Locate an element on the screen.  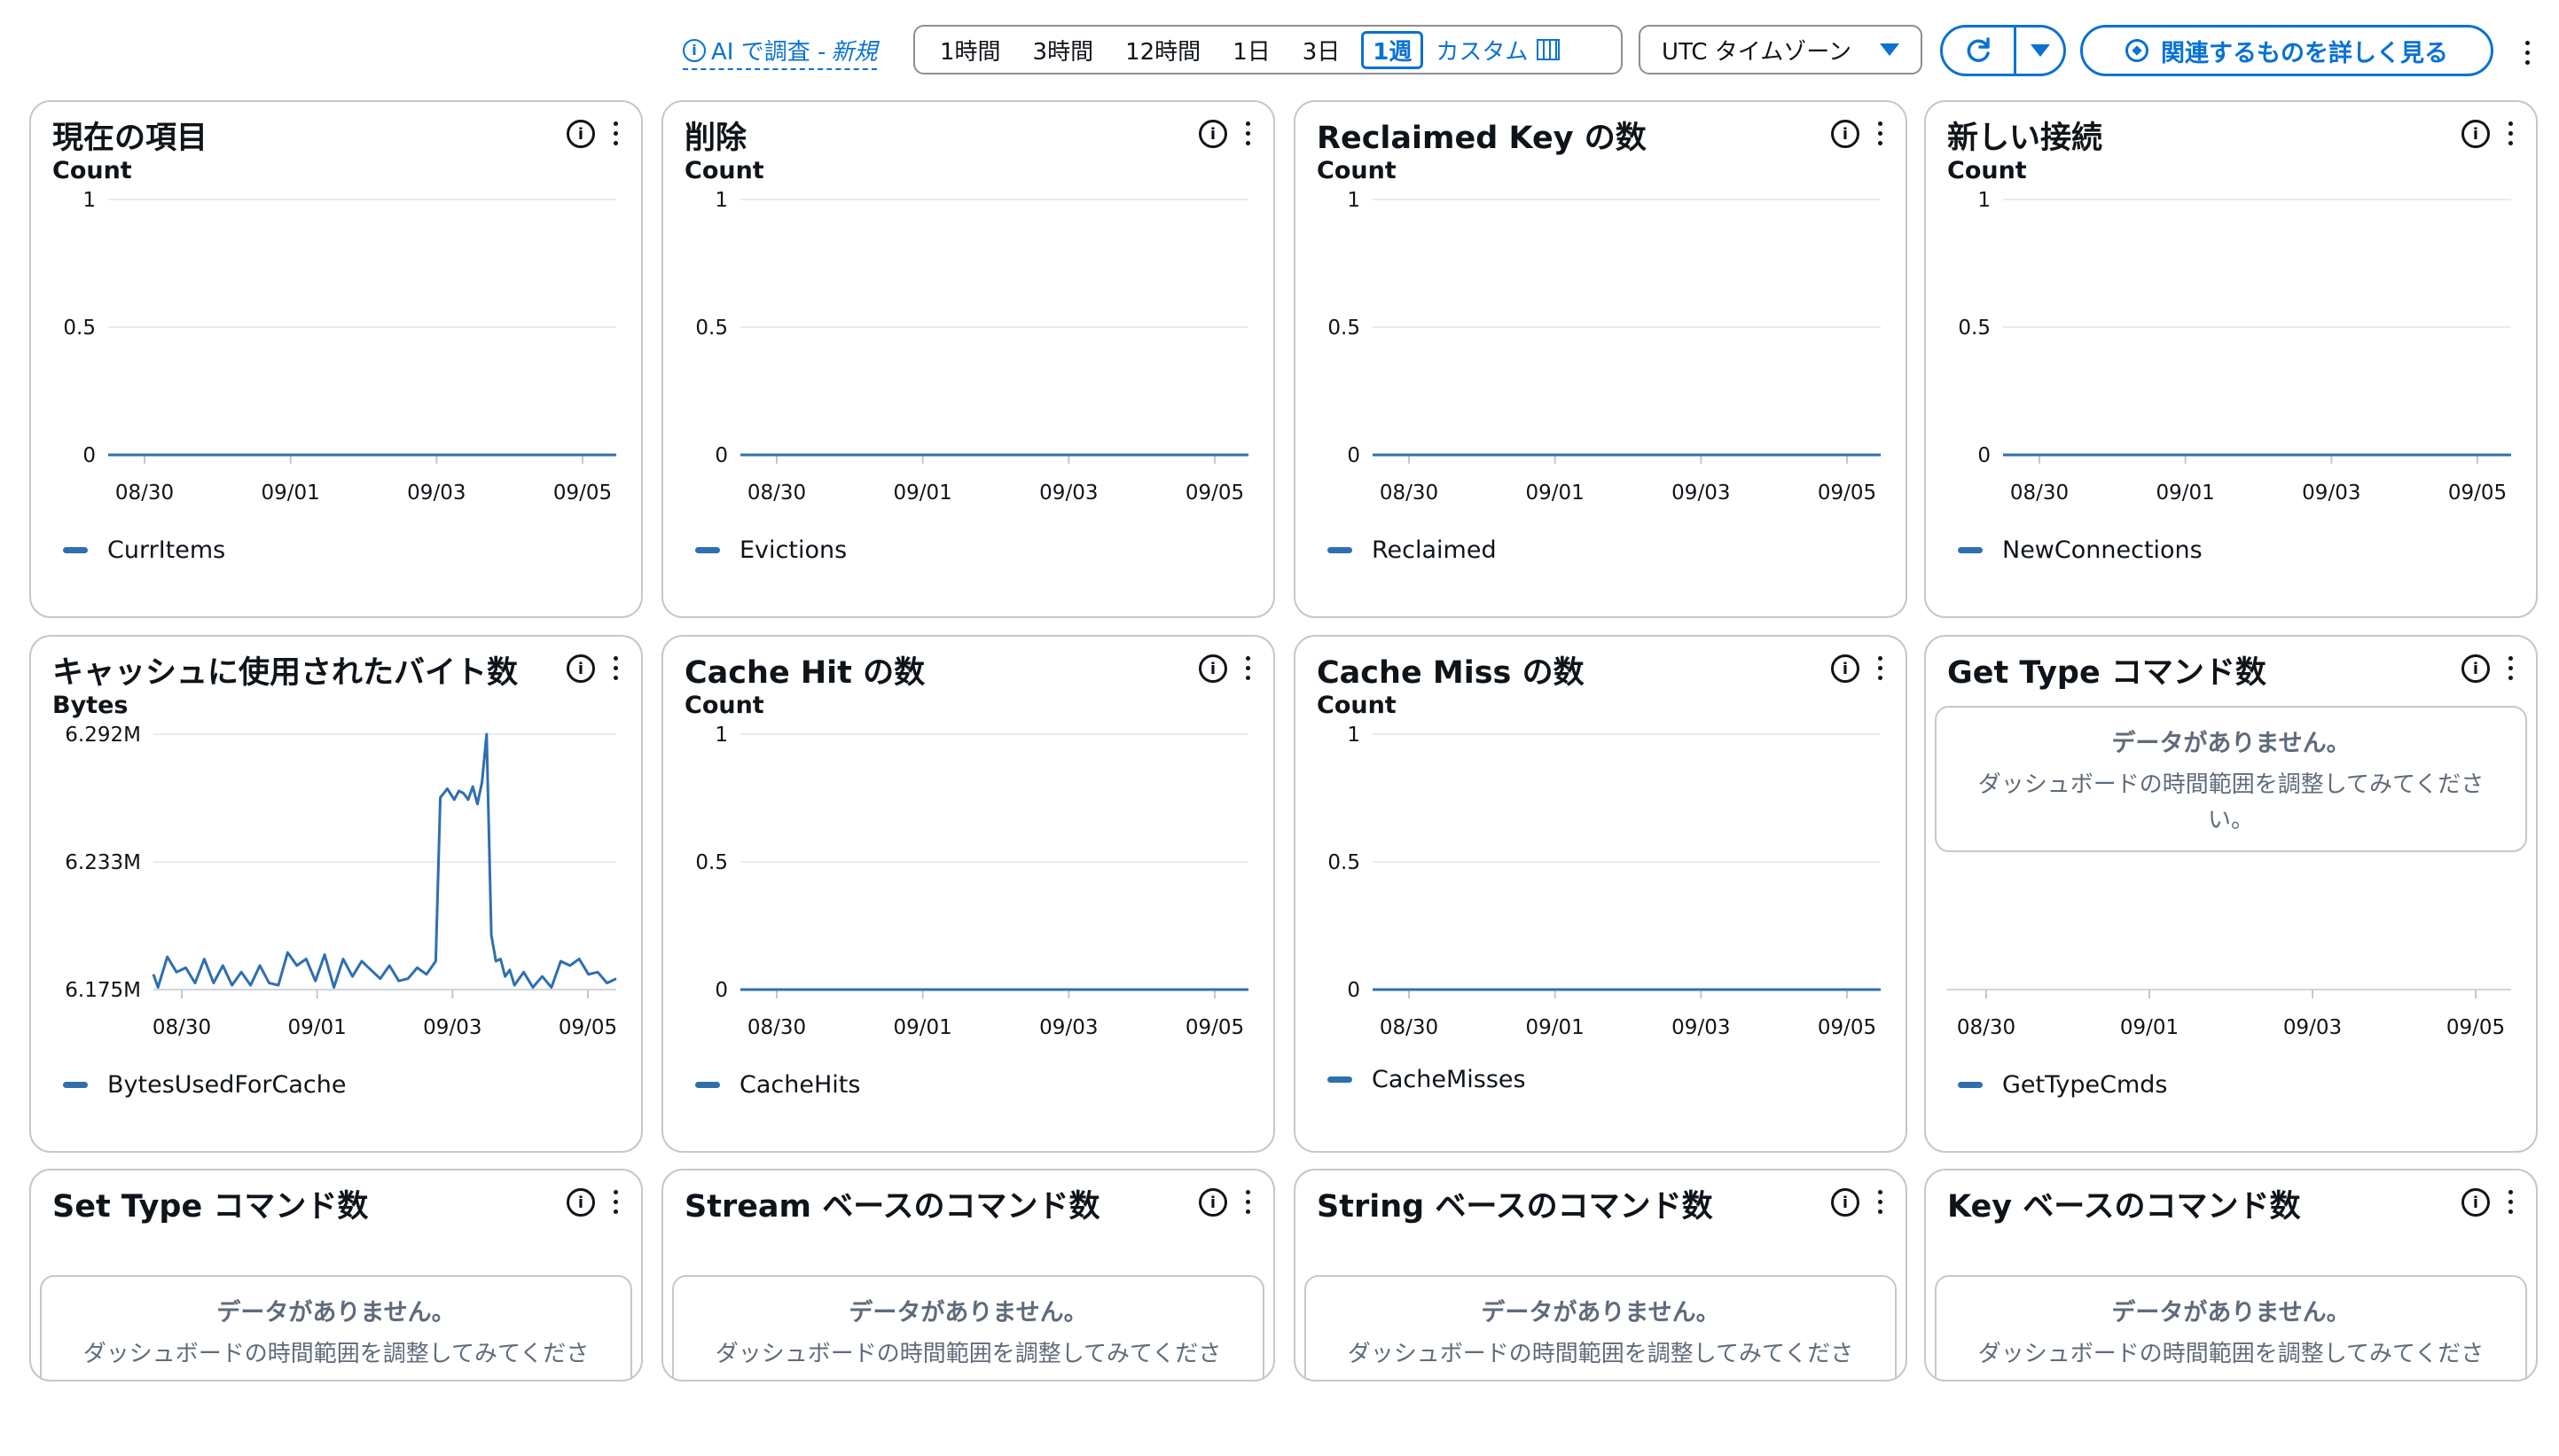
chart-legend: CacheMisses is located at coordinates (1426, 1079).